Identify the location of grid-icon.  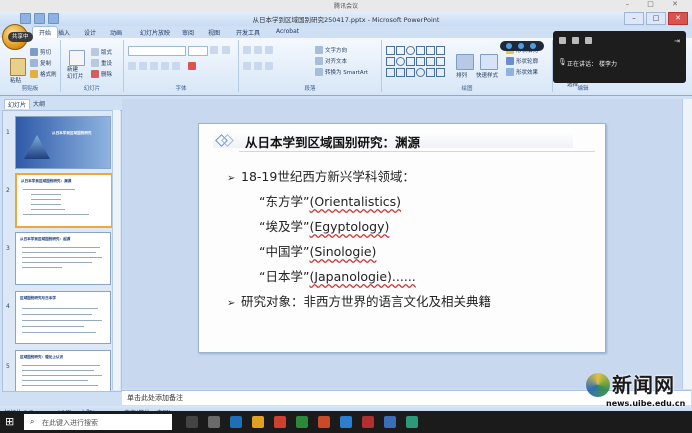
(575, 40).